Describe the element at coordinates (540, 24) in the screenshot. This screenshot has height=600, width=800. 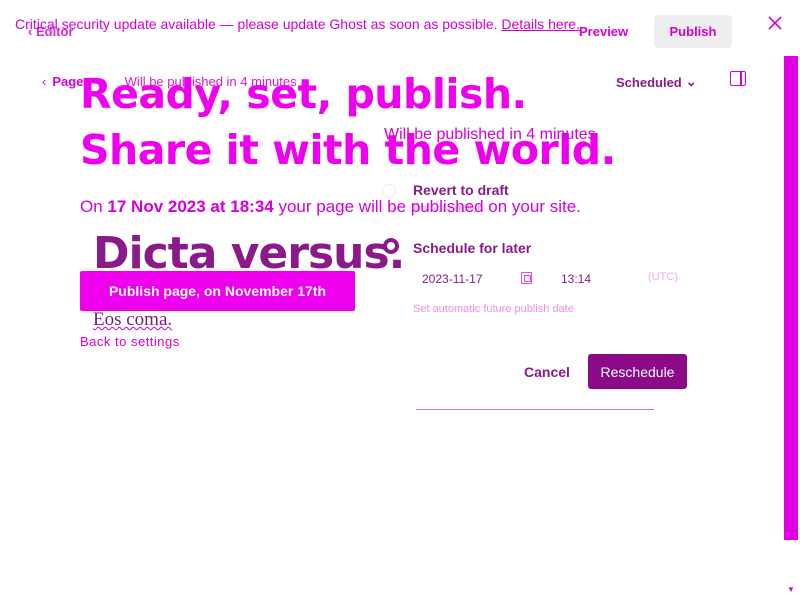
I see `banner-details-link: Details here.` at that location.